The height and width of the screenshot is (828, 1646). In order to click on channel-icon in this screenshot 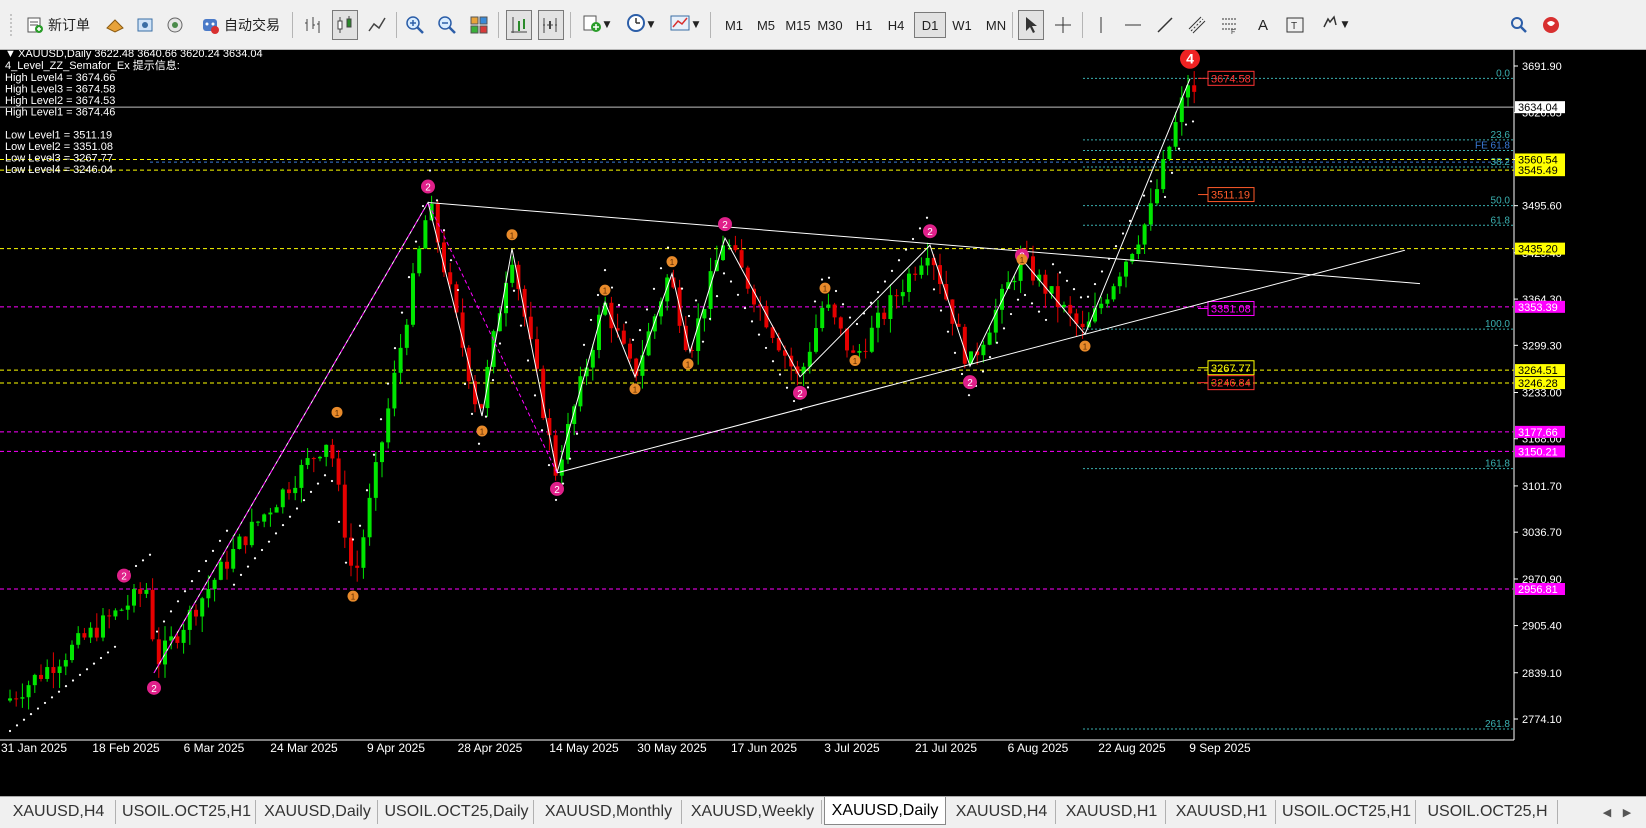, I will do `click(1197, 25)`.